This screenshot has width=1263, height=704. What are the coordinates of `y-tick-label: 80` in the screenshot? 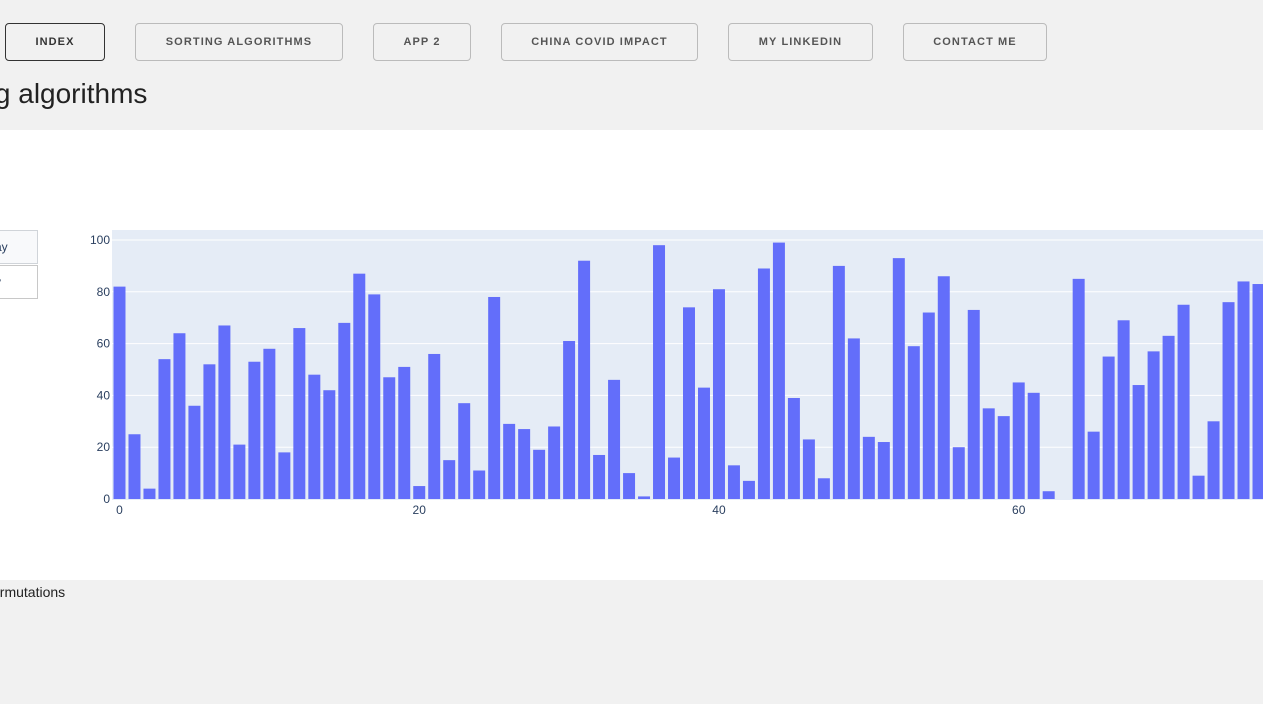 It's located at (104, 292).